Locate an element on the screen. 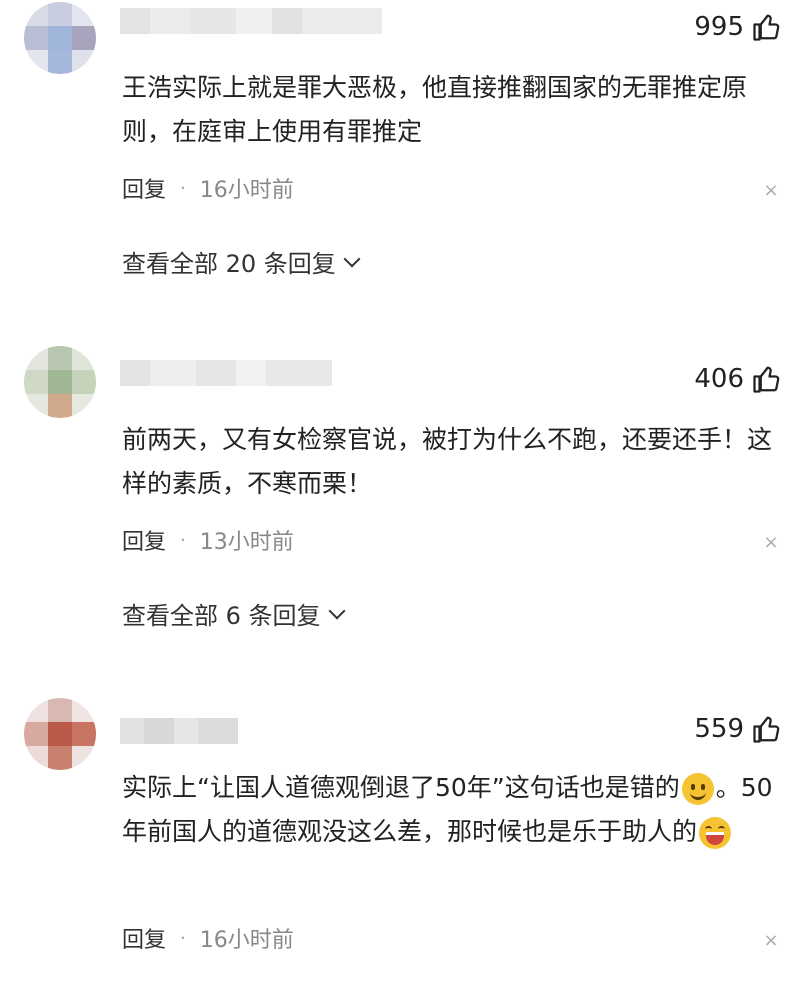 The image size is (802, 984). view-replies-label: 查看全部 6 条回复 is located at coordinates (221, 616).